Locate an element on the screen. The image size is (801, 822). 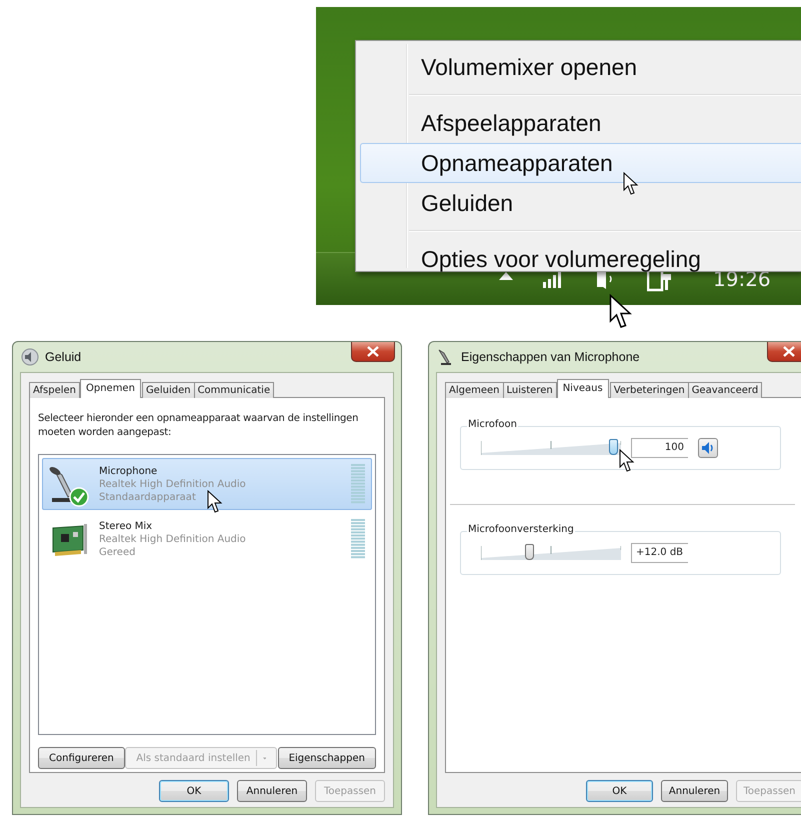
window-title: Eigenschappen van Microphone is located at coordinates (550, 357).